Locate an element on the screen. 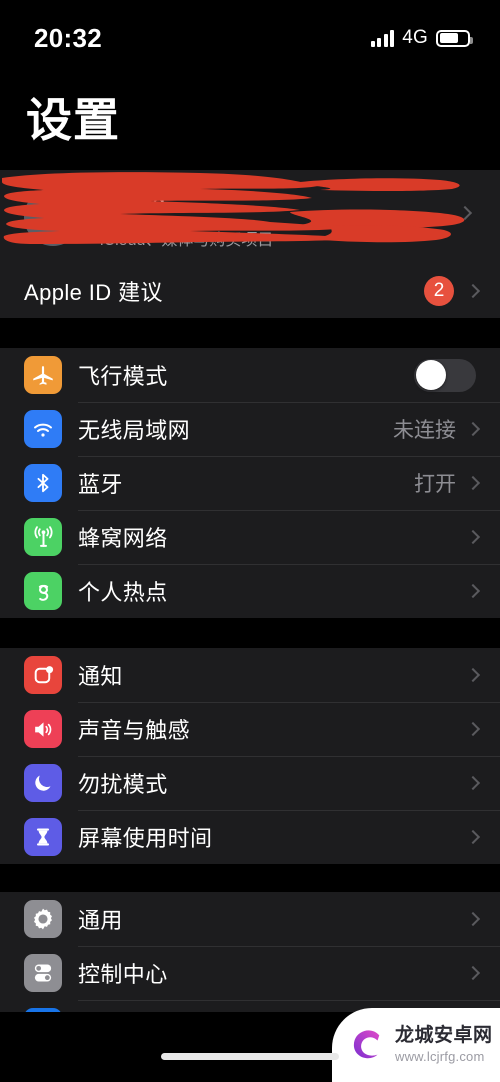 The image size is (500, 1082). display-brightness-aa-icon: AA is located at coordinates (43, 1010).